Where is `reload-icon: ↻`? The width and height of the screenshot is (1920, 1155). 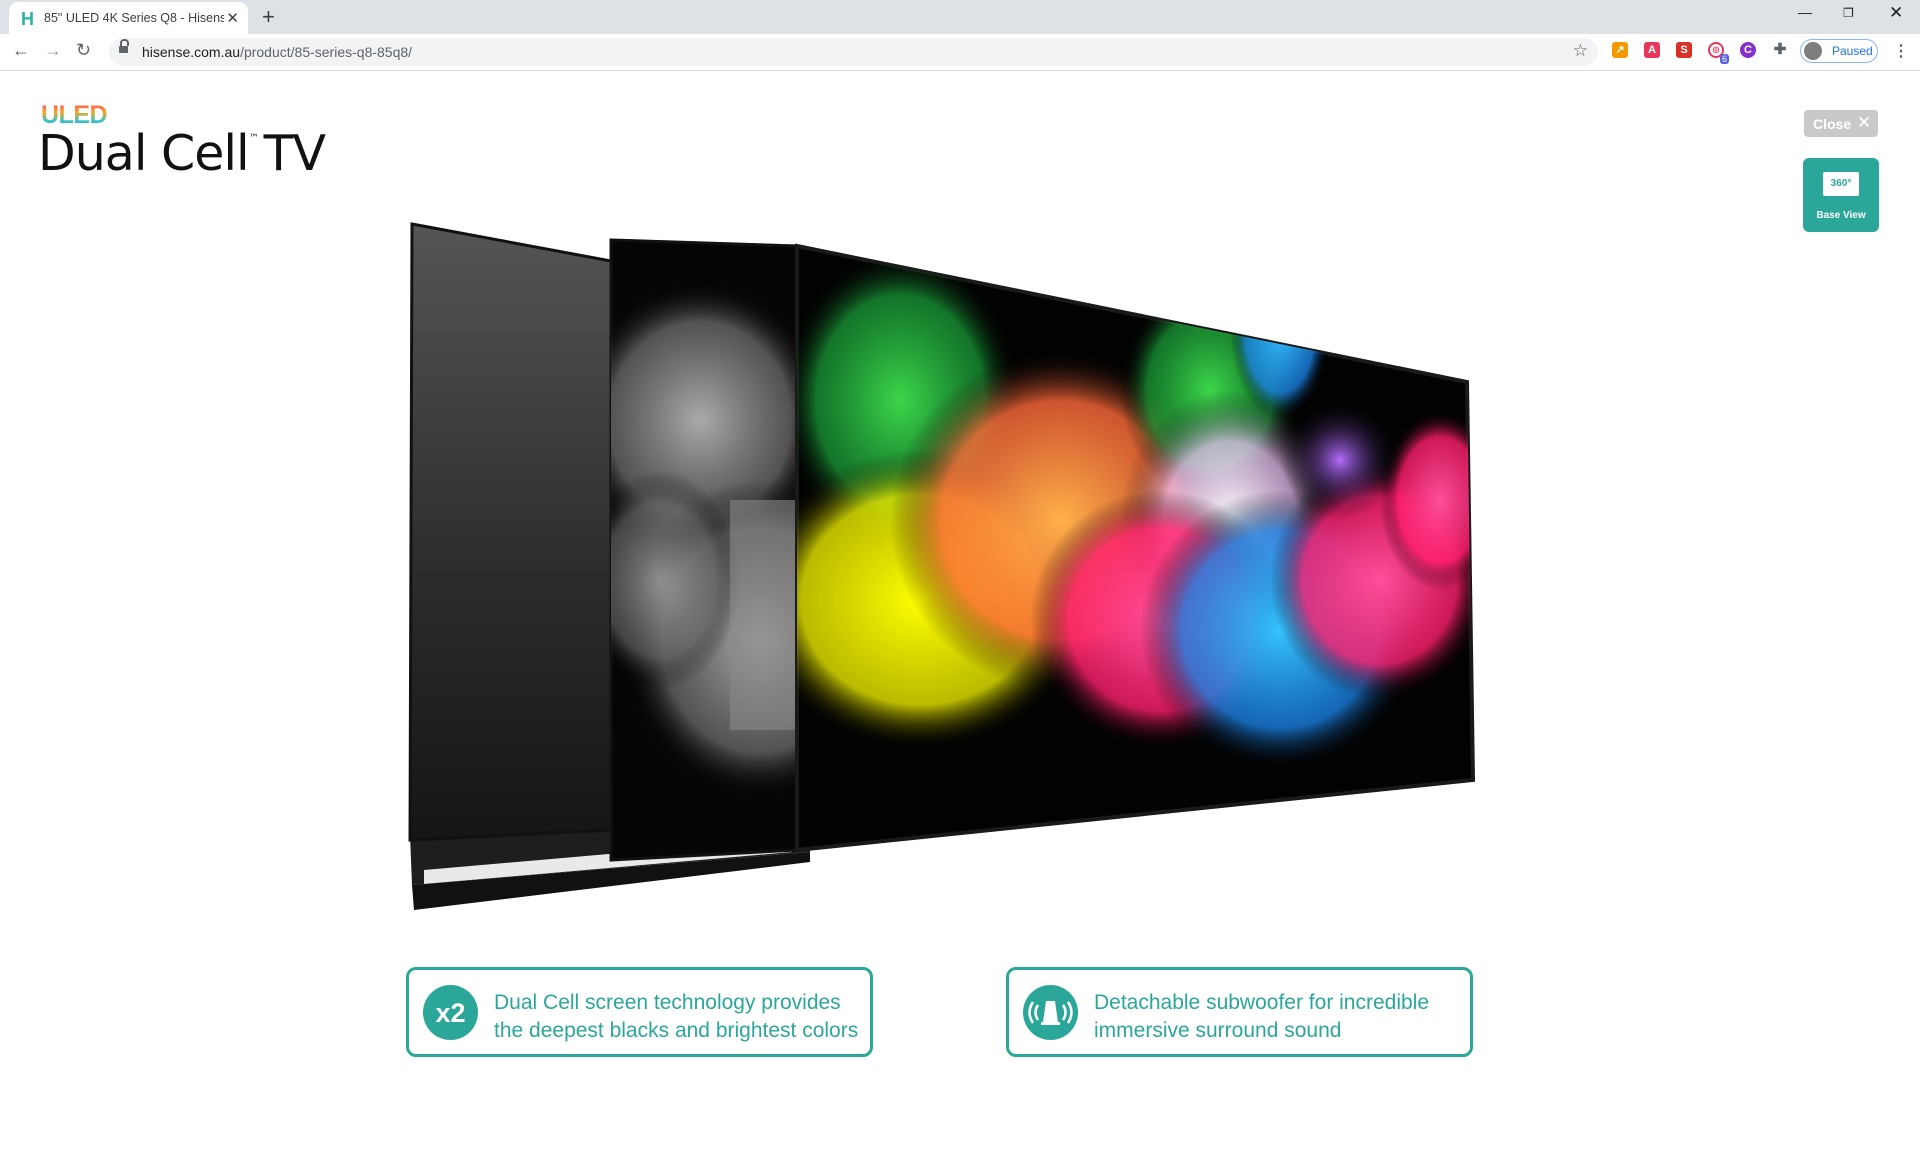 reload-icon: ↻ is located at coordinates (83, 50).